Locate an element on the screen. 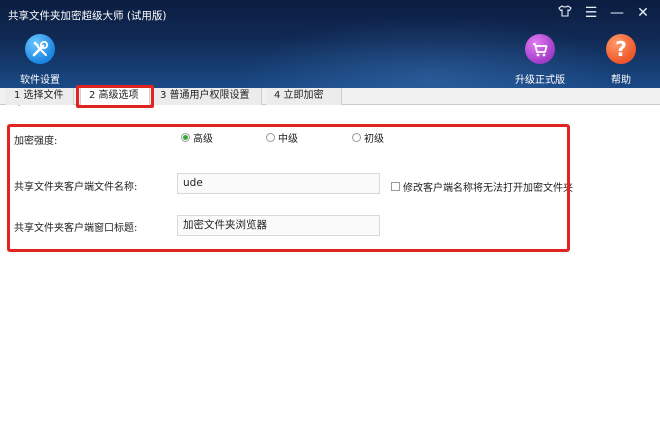 The width and height of the screenshot is (660, 447). client-filename-input: ude is located at coordinates (278, 183).